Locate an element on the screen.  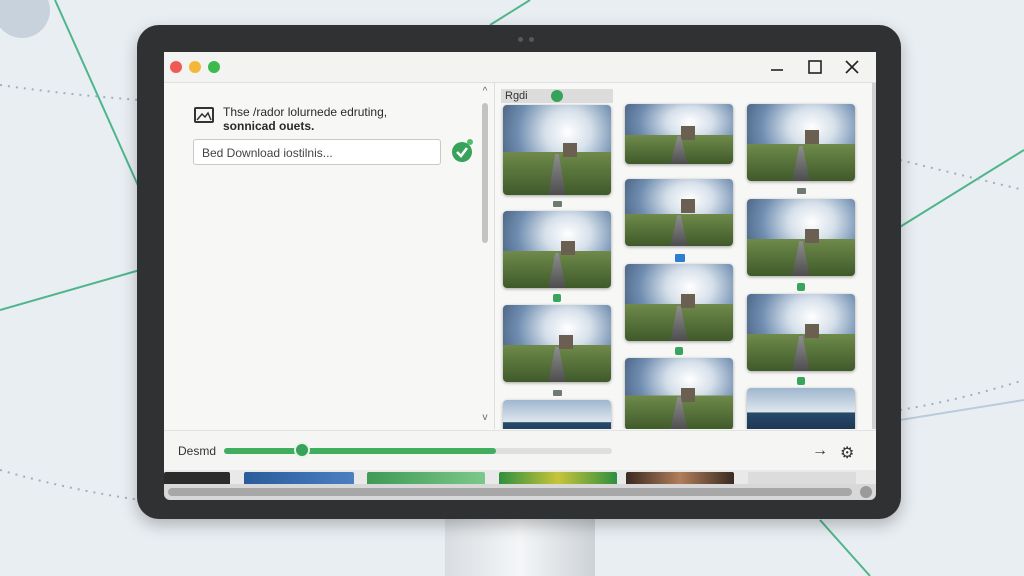
bottom-toolbar: Desmd → ⚙ is located at coordinates (520, 450).